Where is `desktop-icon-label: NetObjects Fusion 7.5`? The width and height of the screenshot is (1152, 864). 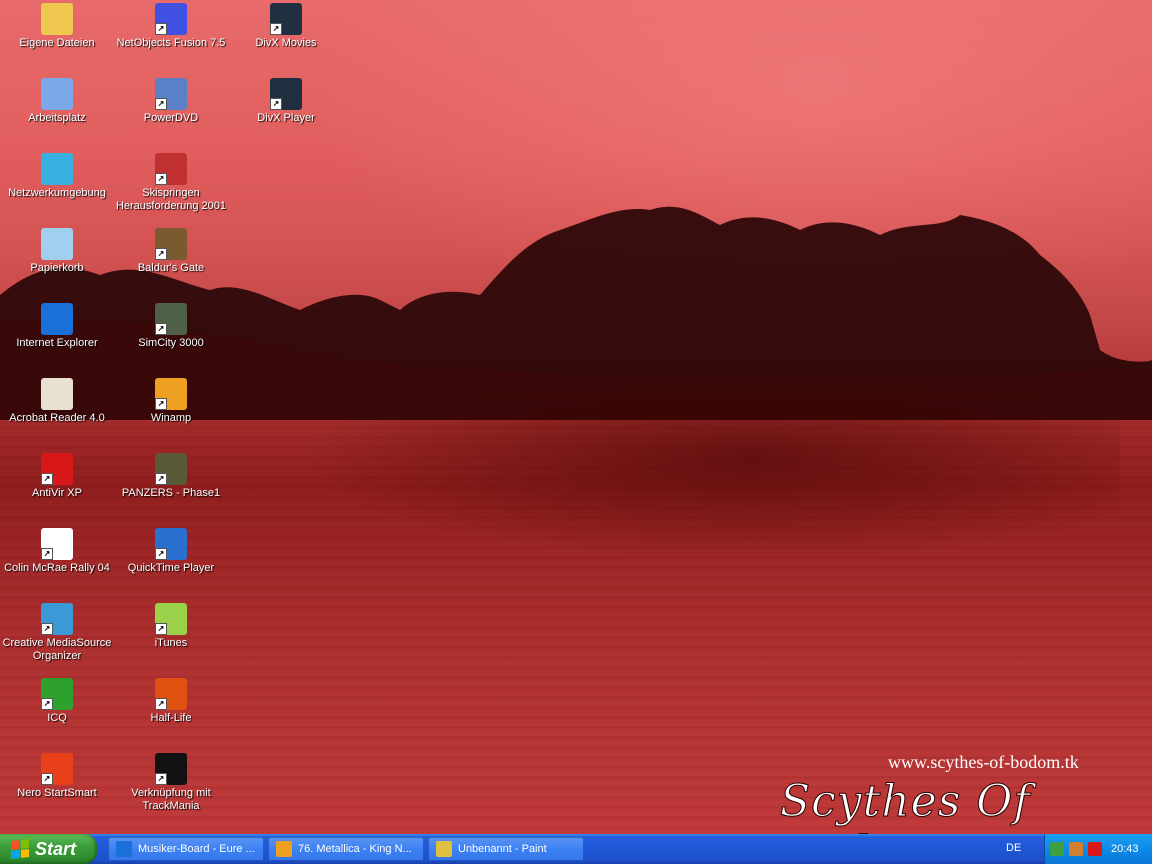
desktop-icon-label: NetObjects Fusion 7.5 is located at coordinates (171, 43).